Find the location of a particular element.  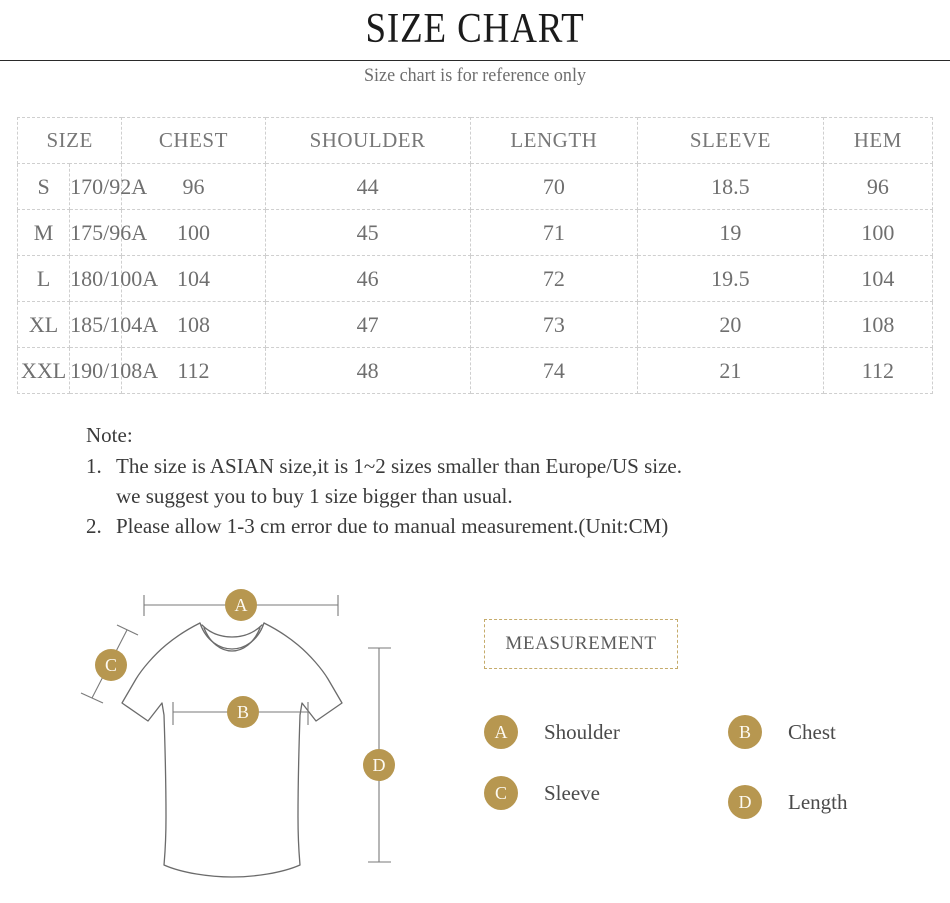

table-row: XL 185/104A 108 47 73 20 108 is located at coordinates (475, 324).